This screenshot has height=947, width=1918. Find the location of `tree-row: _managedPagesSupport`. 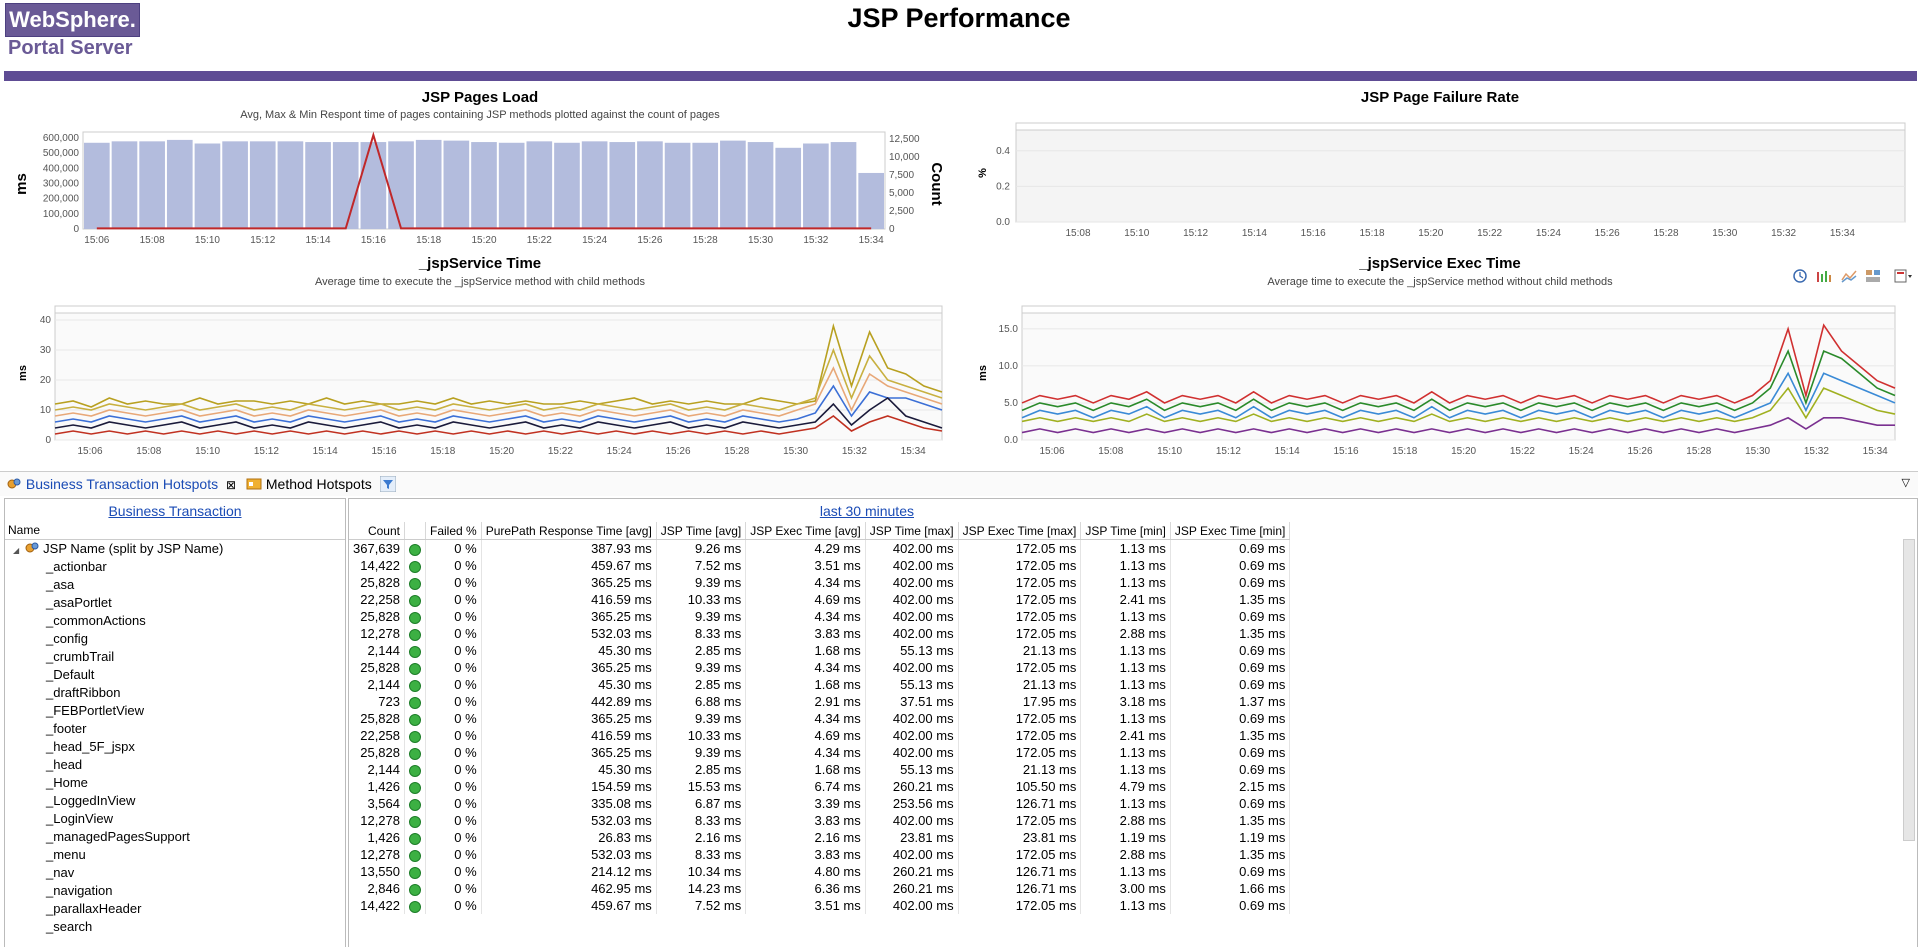

tree-row: _managedPagesSupport is located at coordinates (175, 837).